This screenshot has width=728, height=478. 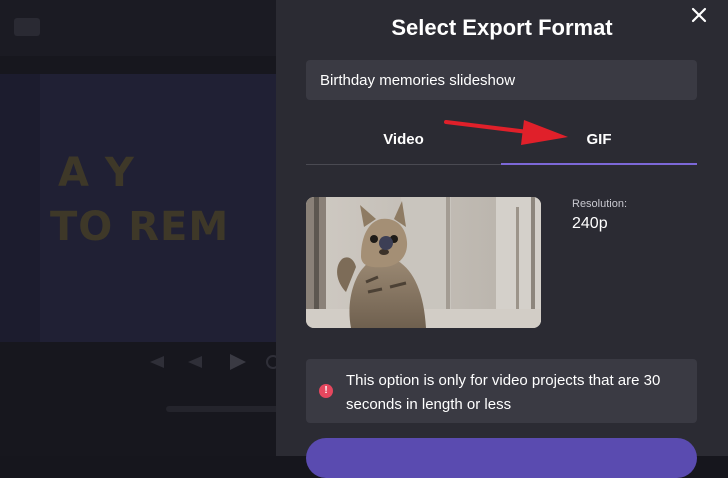 What do you see at coordinates (326, 391) in the screenshot?
I see `warning-icon: !` at bounding box center [326, 391].